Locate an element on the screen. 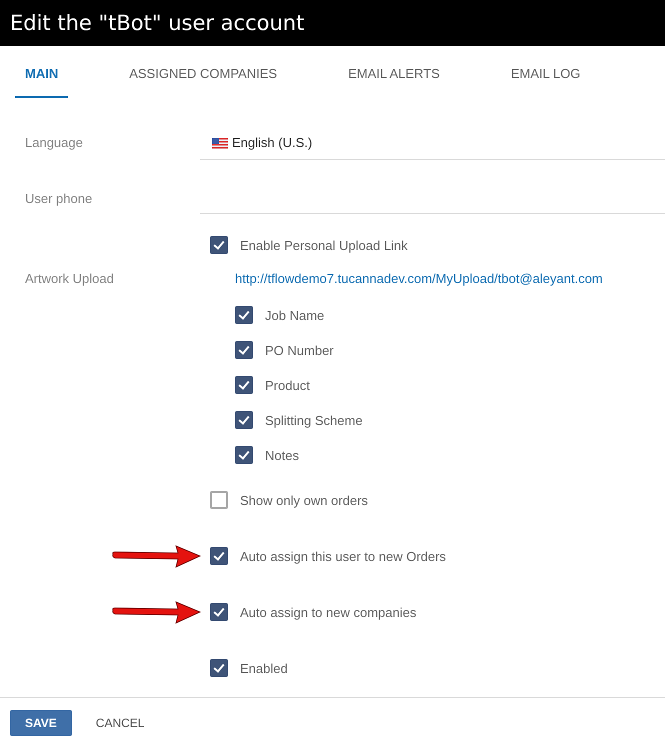 The width and height of the screenshot is (665, 746). checkbox-label: Splitting Scheme is located at coordinates (314, 420).